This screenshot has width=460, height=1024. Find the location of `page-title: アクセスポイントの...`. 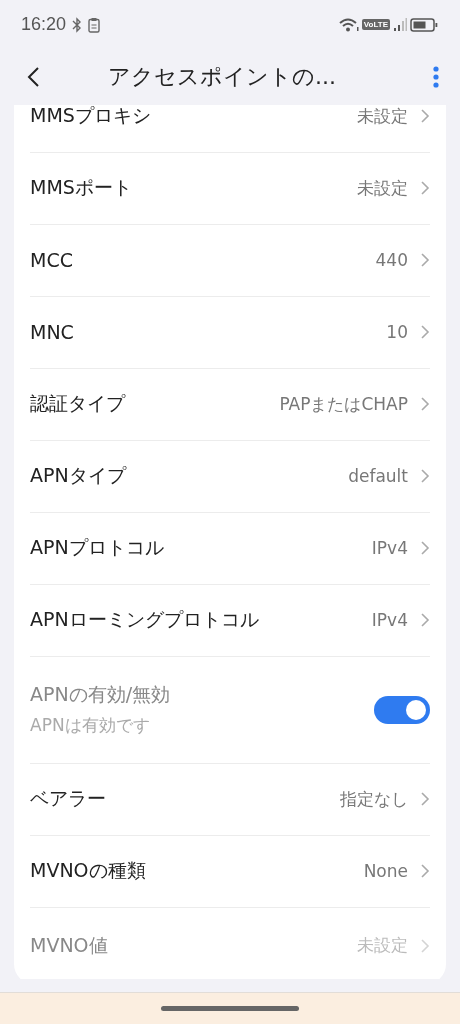

page-title: アクセスポイントの... is located at coordinates (222, 76).